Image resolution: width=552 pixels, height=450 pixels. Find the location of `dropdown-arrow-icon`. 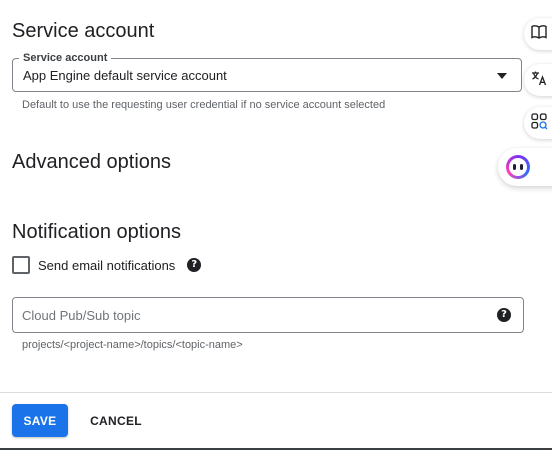

dropdown-arrow-icon is located at coordinates (502, 76).